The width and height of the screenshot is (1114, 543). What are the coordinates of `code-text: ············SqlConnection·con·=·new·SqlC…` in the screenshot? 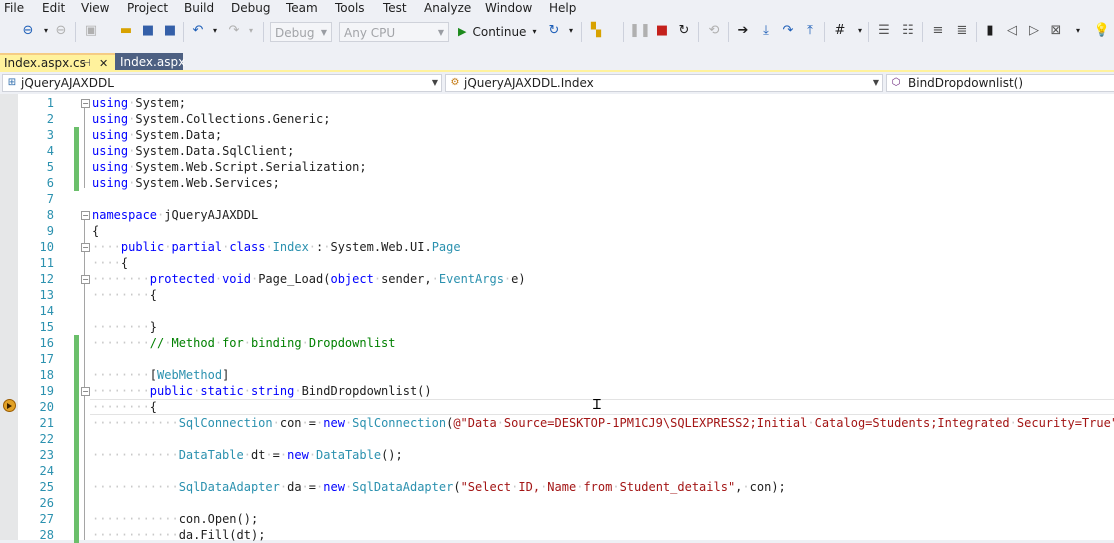 It's located at (603, 423).